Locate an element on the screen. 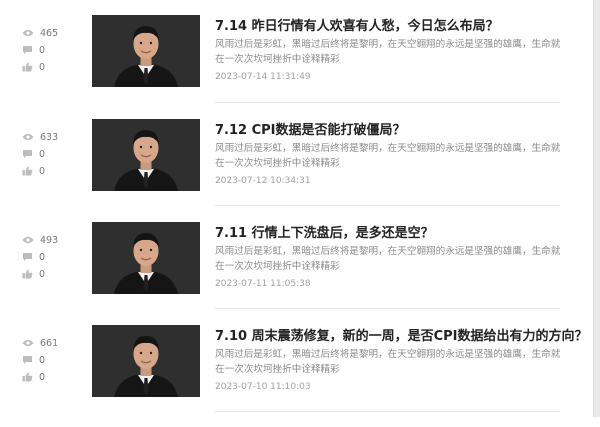 Image resolution: width=600 pixels, height=427 pixels. article-title: 7.12 CPI数据是否能打破僵局？ is located at coordinates (390, 128).